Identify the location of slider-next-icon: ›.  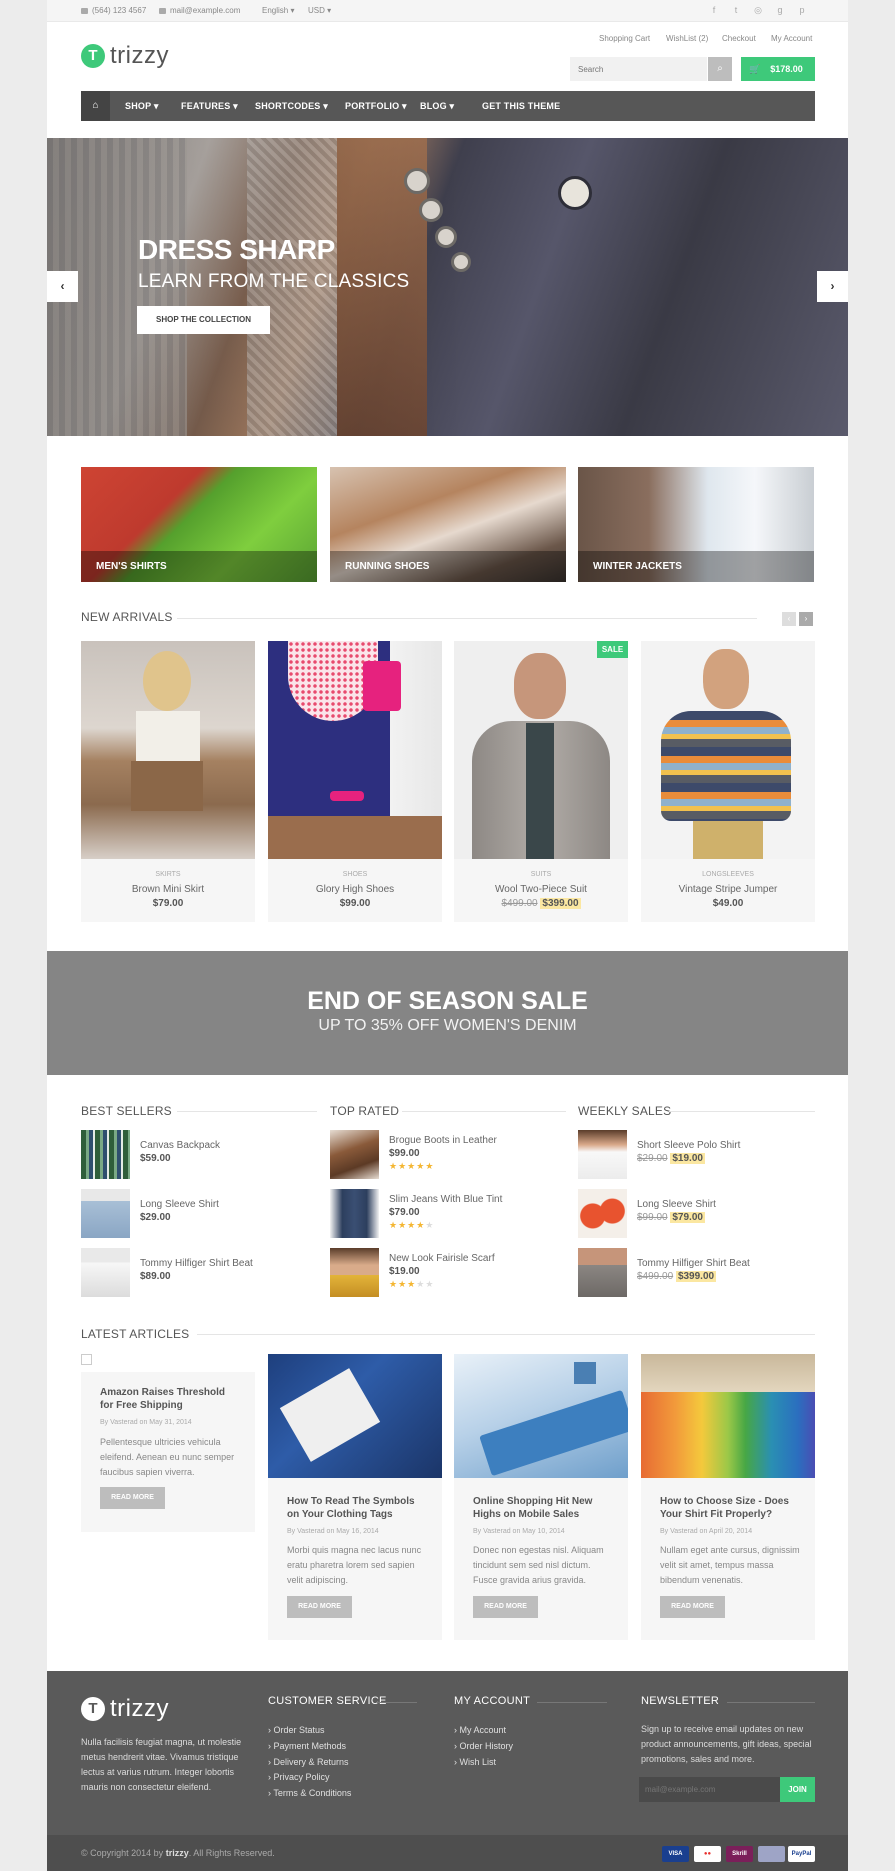
(832, 286).